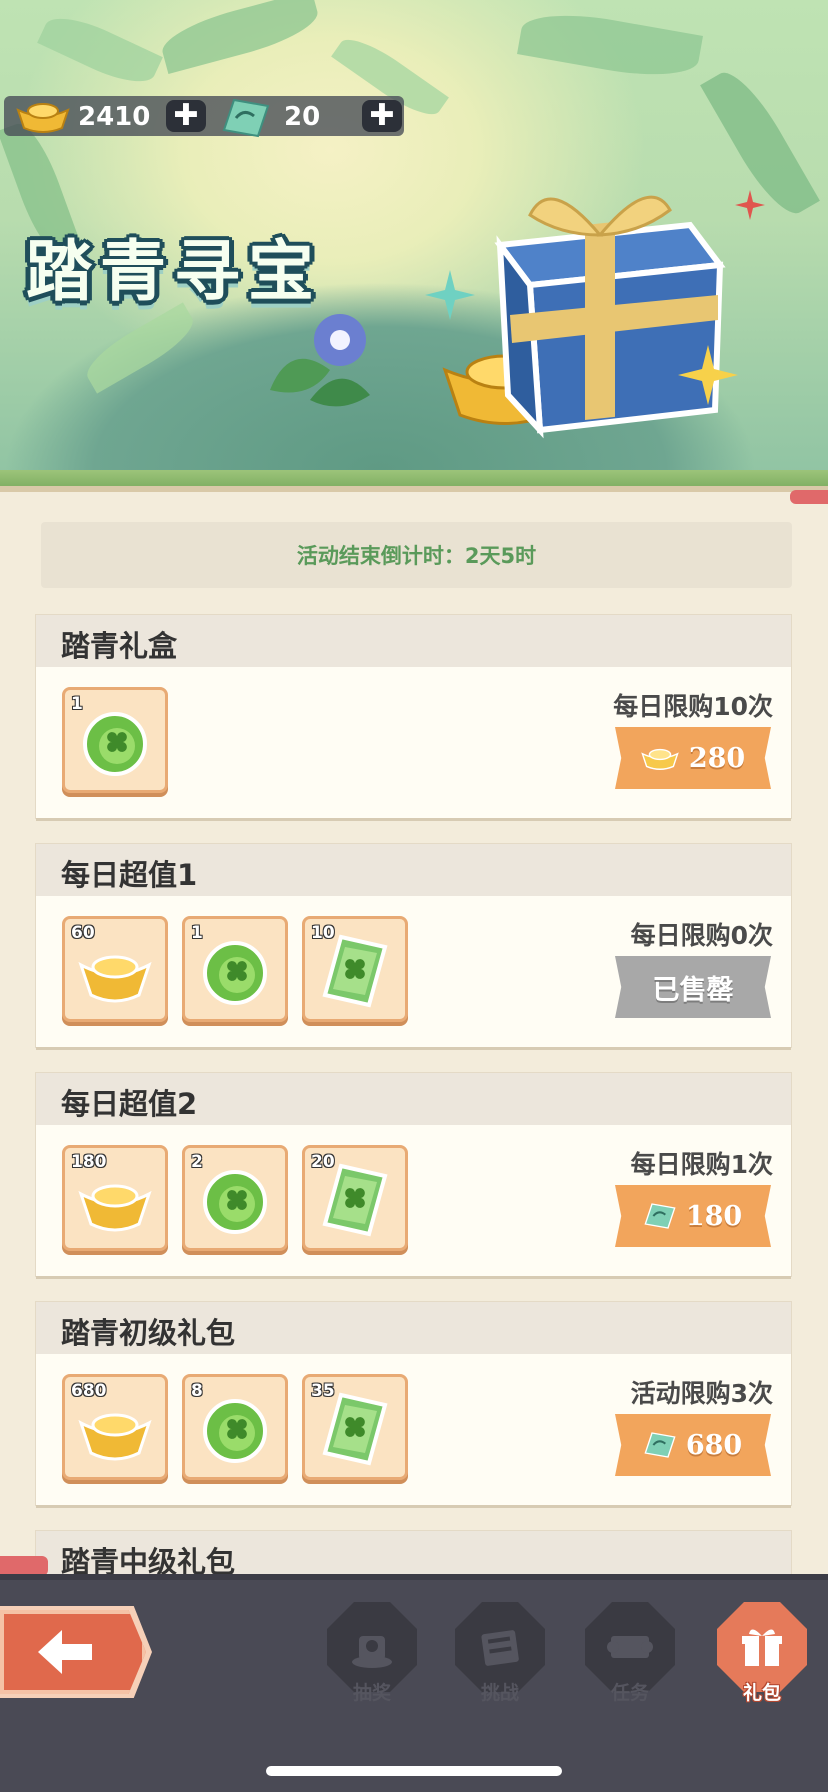 This screenshot has width=828, height=1792. What do you see at coordinates (174, 271) in the screenshot?
I see `event-title: 踏青寻宝` at bounding box center [174, 271].